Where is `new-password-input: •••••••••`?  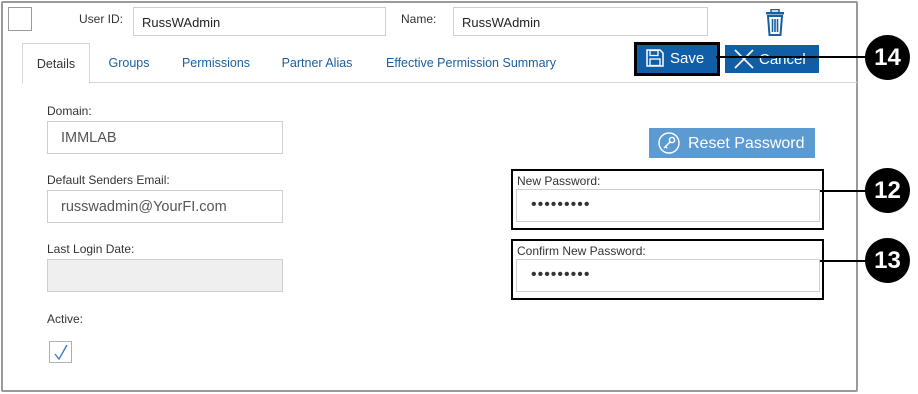 new-password-input: ••••••••• is located at coordinates (668, 205).